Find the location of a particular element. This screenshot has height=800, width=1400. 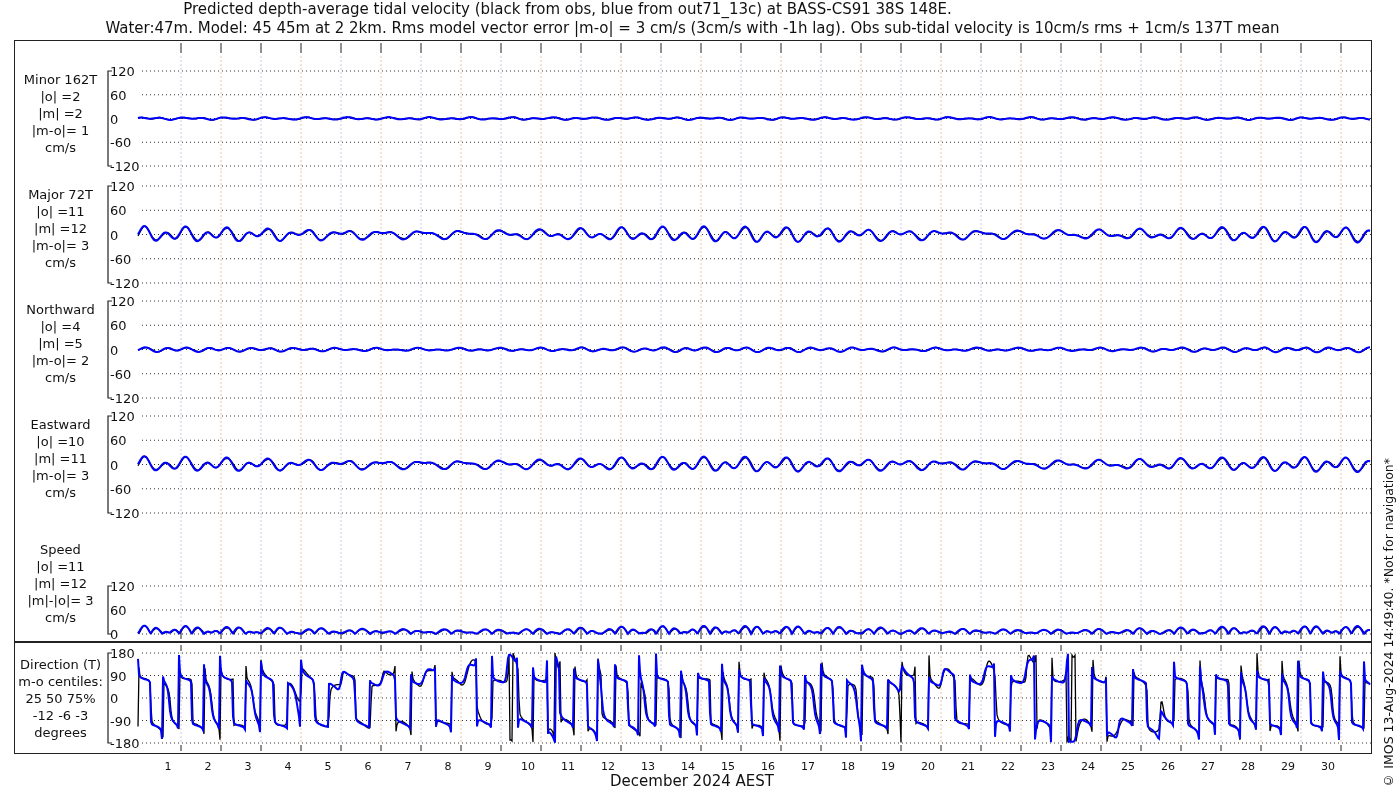

day-label: 30 is located at coordinates (1328, 766).